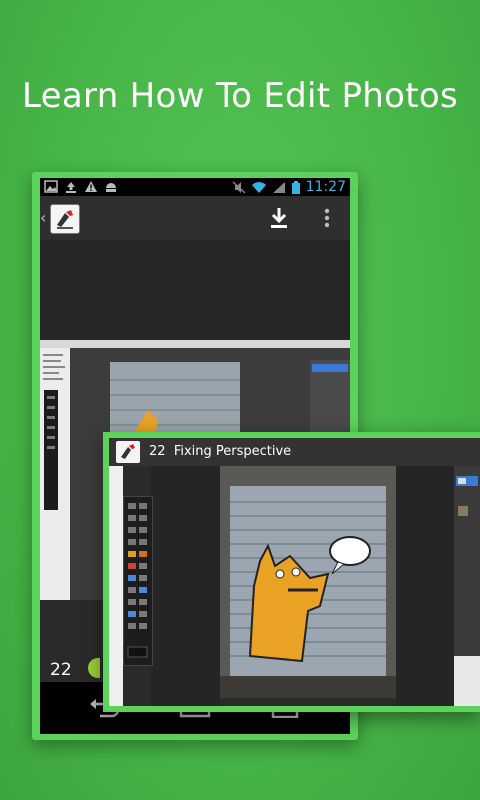  What do you see at coordinates (258, 187) in the screenshot?
I see `wifi-icon` at bounding box center [258, 187].